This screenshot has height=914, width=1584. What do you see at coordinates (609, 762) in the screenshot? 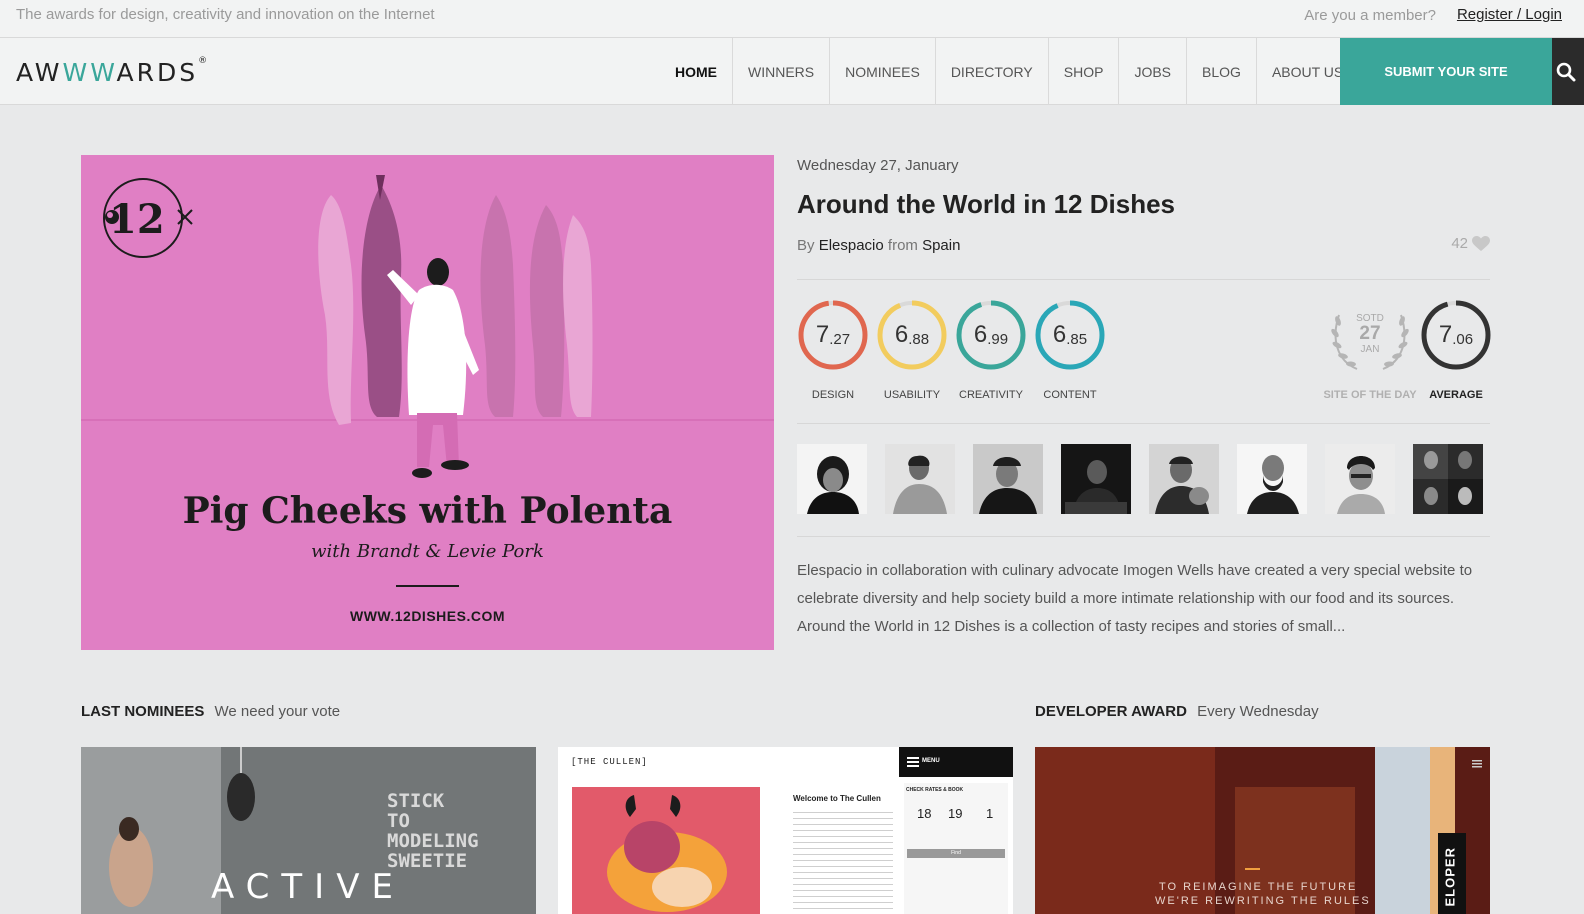
I see `cullen-brand: [THE CULLEN]` at bounding box center [609, 762].